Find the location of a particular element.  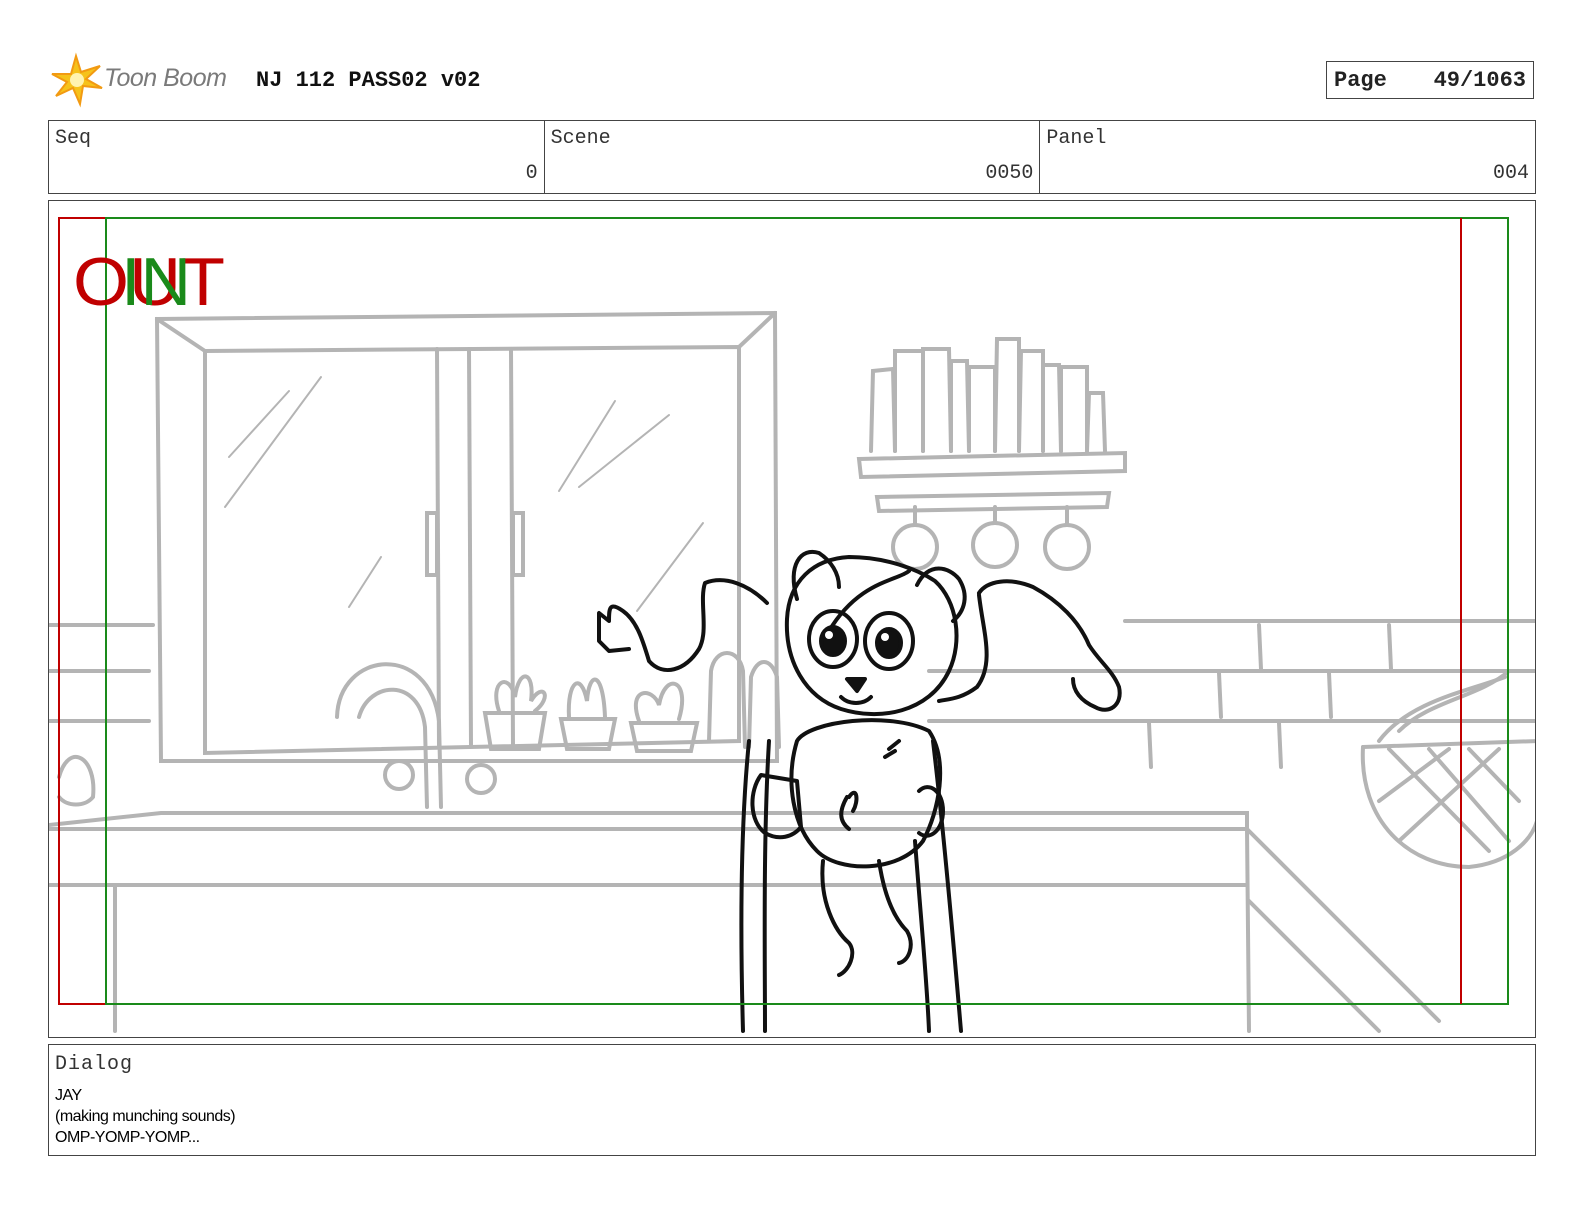

scene-value: 0050 is located at coordinates (1009, 173).